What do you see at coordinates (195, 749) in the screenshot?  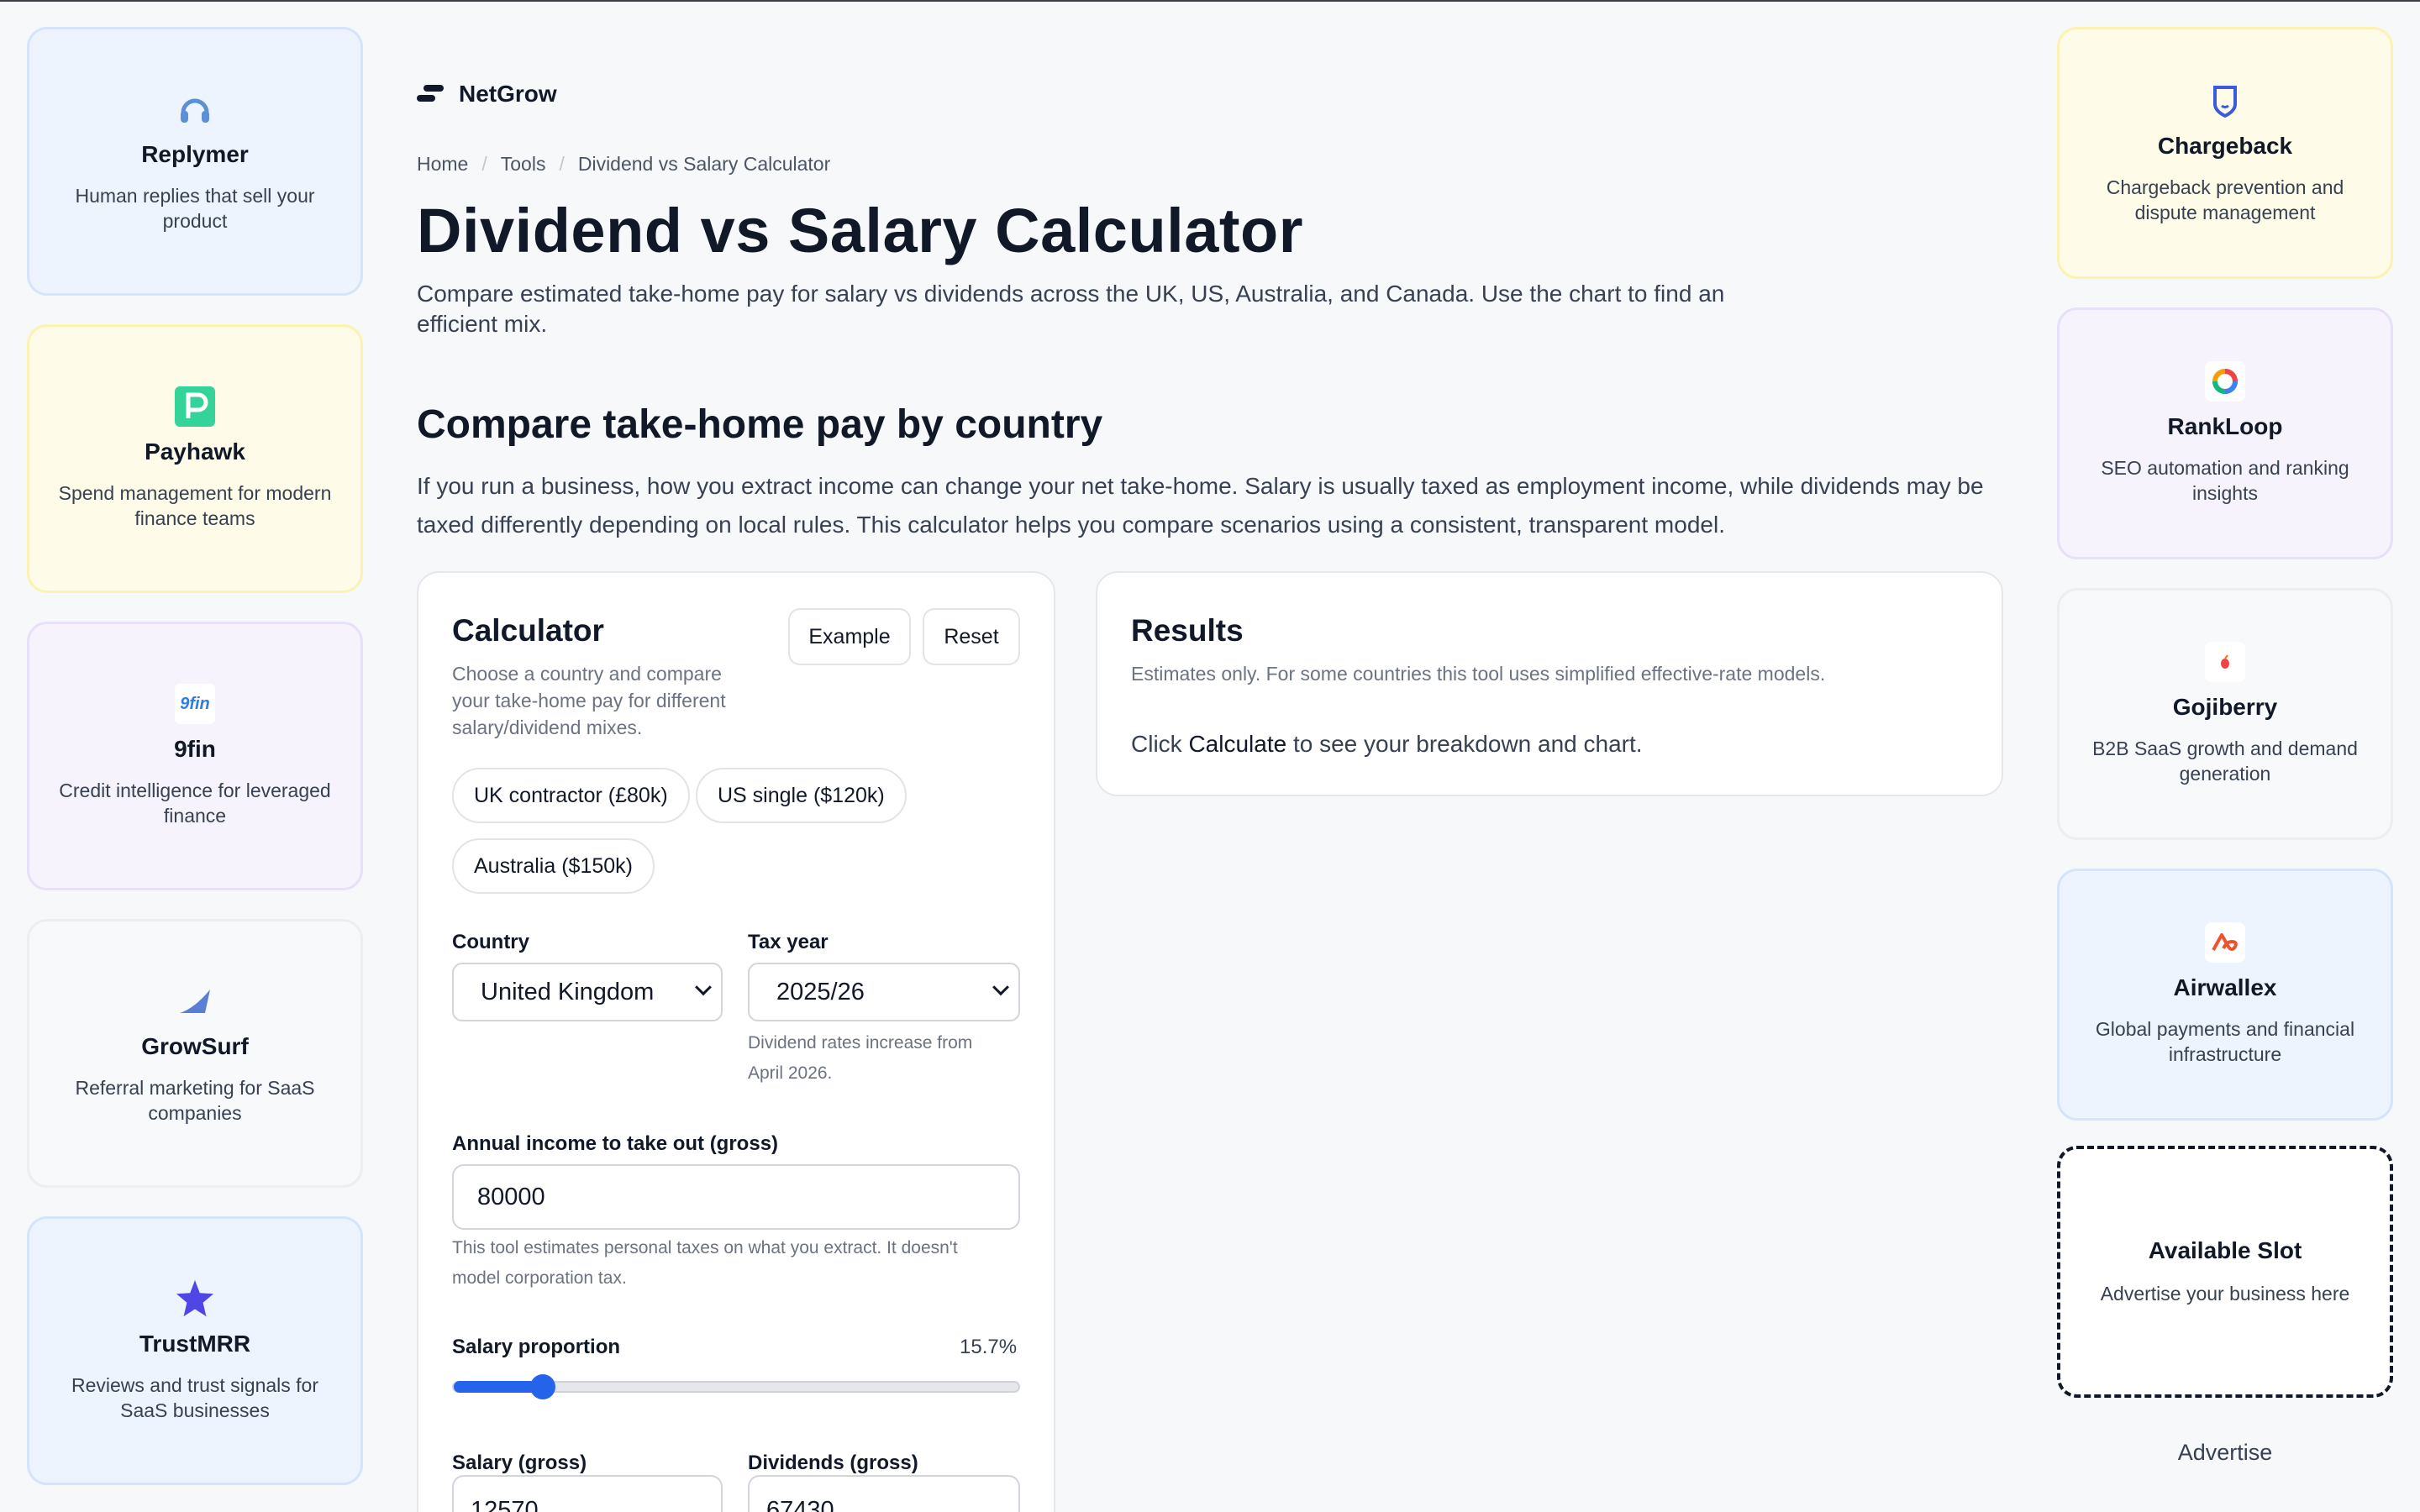 I see `ad-title: 9fin` at bounding box center [195, 749].